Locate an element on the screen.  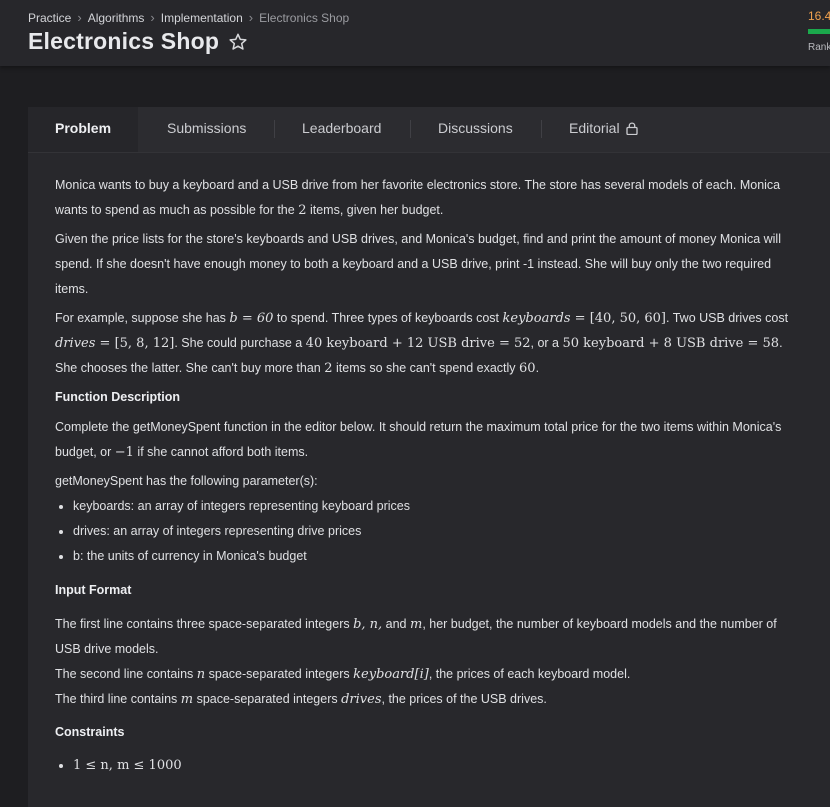
list-item: 1 ≤ n, m ≤ 1000 is located at coordinates (434, 765).